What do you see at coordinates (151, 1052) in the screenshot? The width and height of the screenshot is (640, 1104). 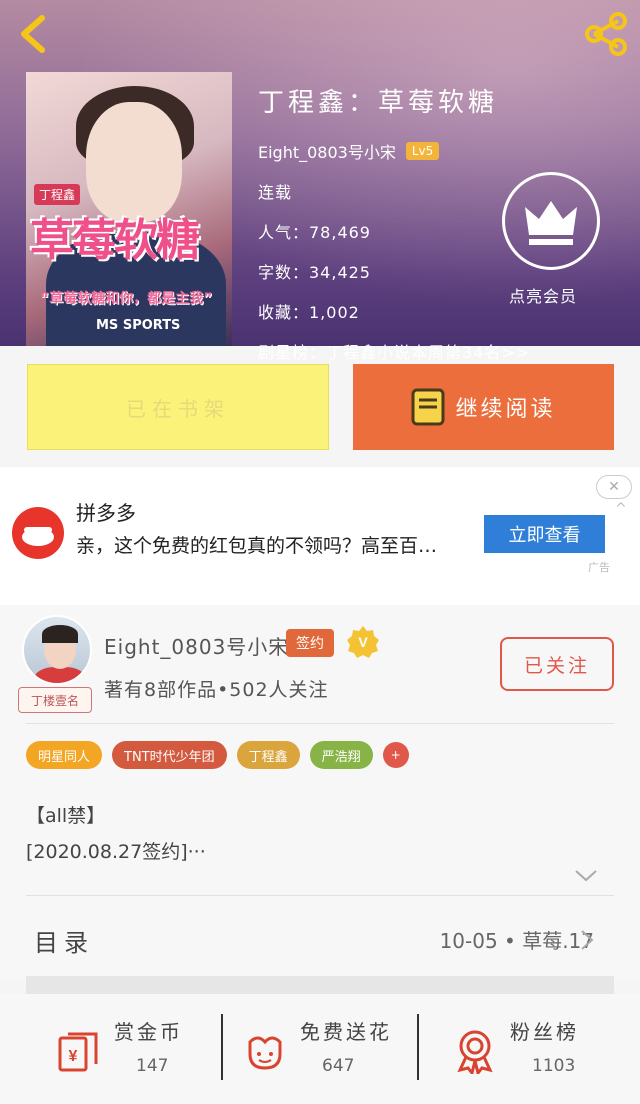 I see `gold-coin-stat: ¥ 赏金币 147` at bounding box center [151, 1052].